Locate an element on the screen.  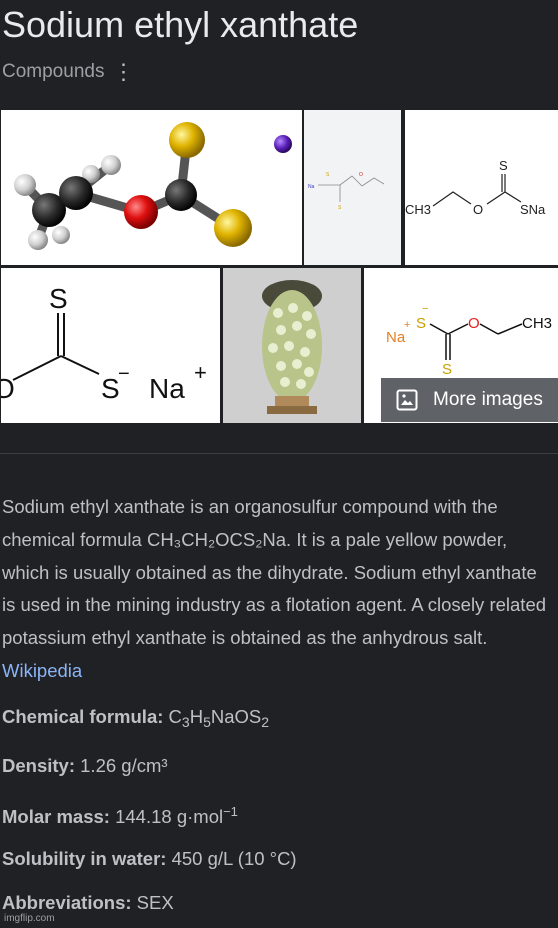
wikipedia-link: Wikipedia is located at coordinates (42, 670).